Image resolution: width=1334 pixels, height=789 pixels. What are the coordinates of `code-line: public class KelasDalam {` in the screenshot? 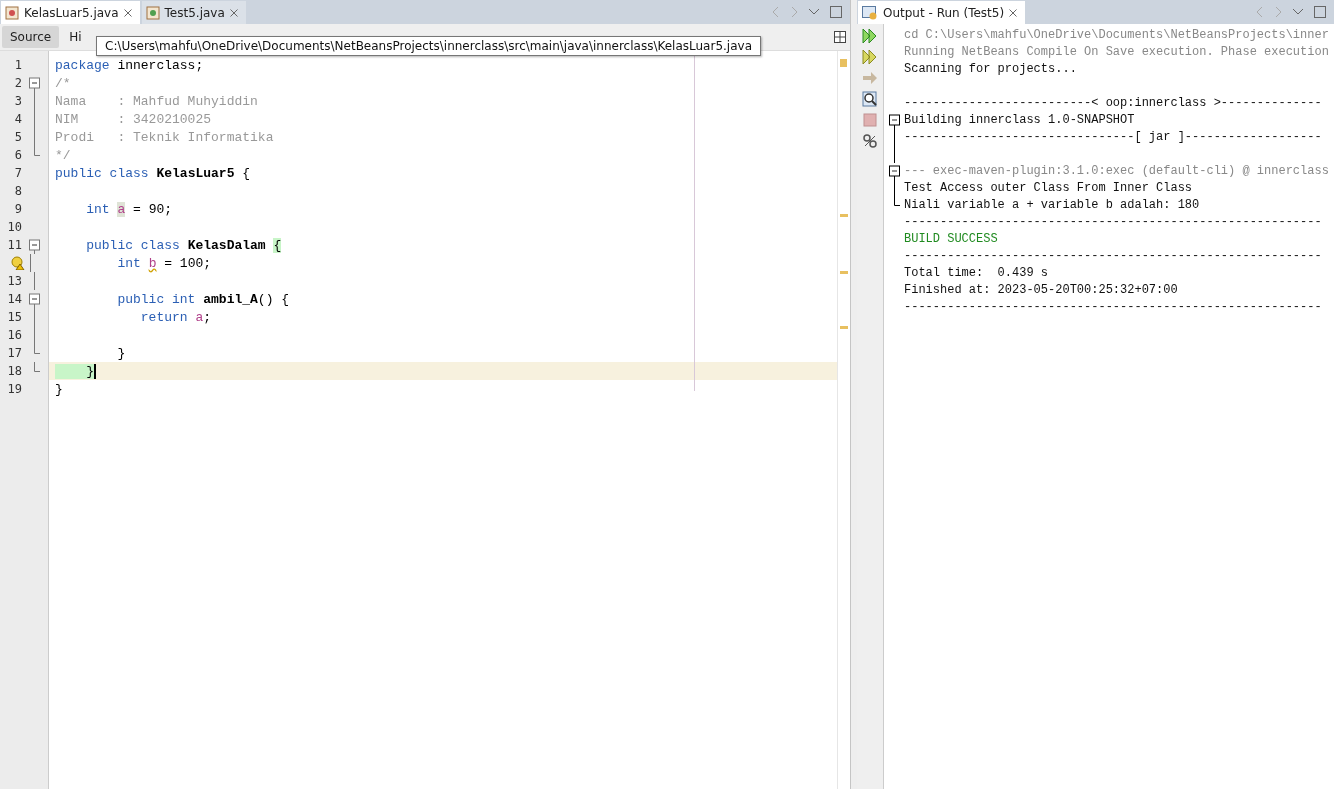 It's located at (183, 245).